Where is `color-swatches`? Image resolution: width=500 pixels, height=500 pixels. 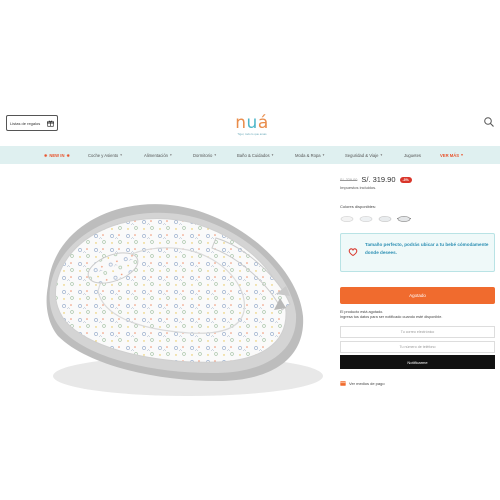
color-swatches is located at coordinates (380, 216).